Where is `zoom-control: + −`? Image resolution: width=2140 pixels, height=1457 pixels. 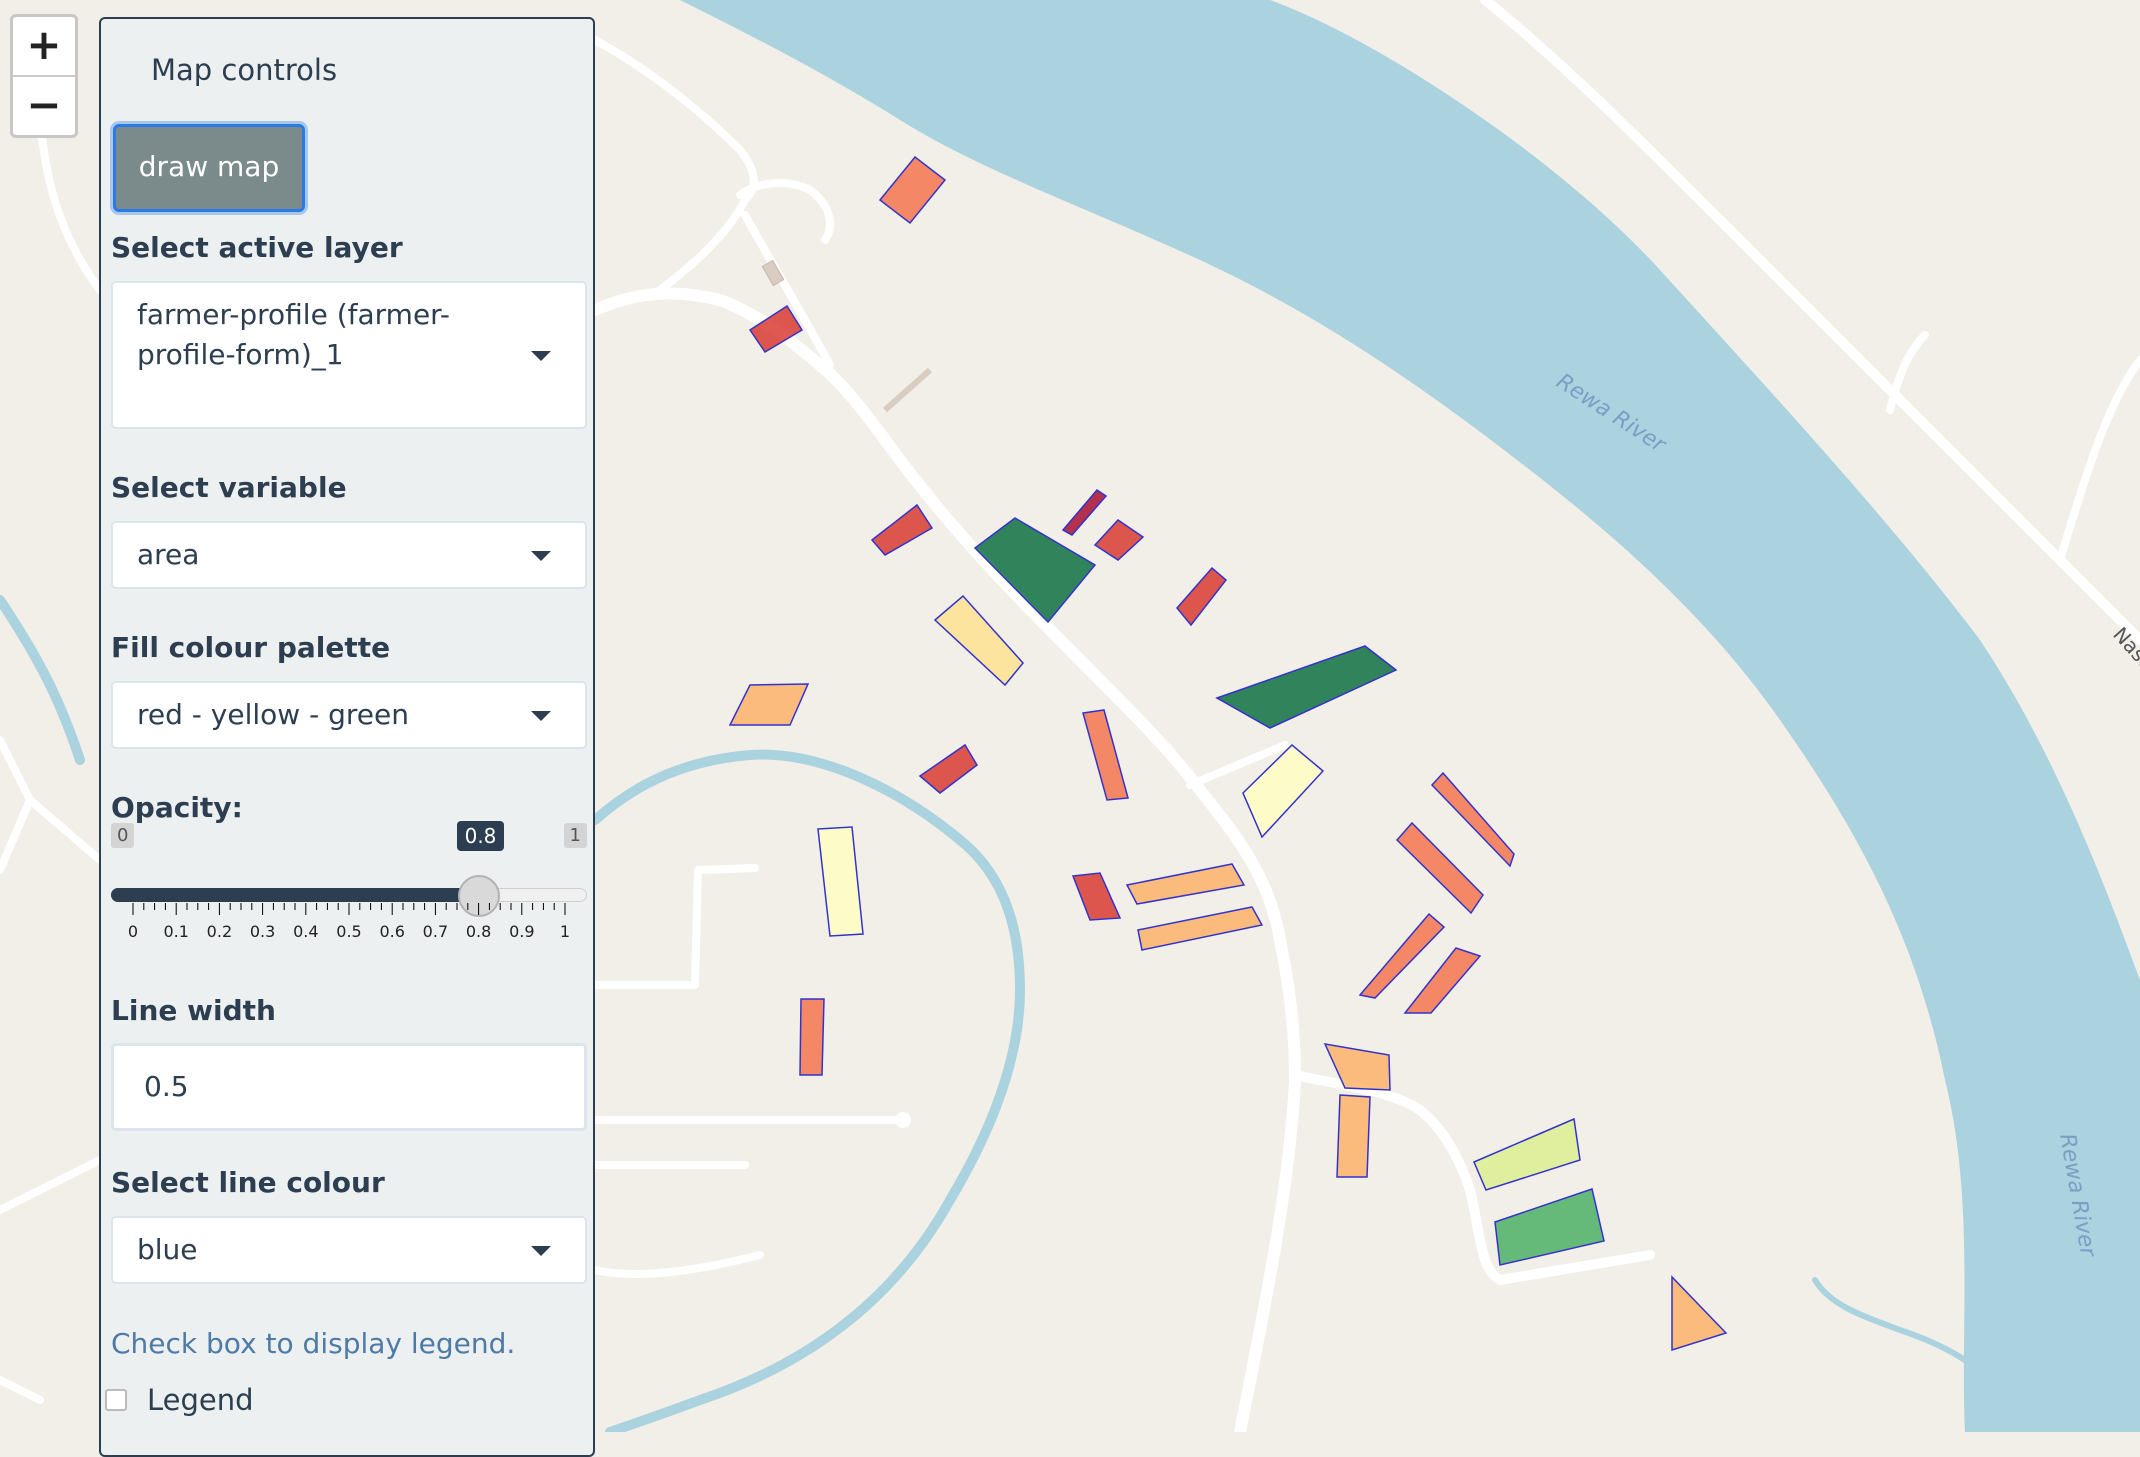 zoom-control: + − is located at coordinates (44, 76).